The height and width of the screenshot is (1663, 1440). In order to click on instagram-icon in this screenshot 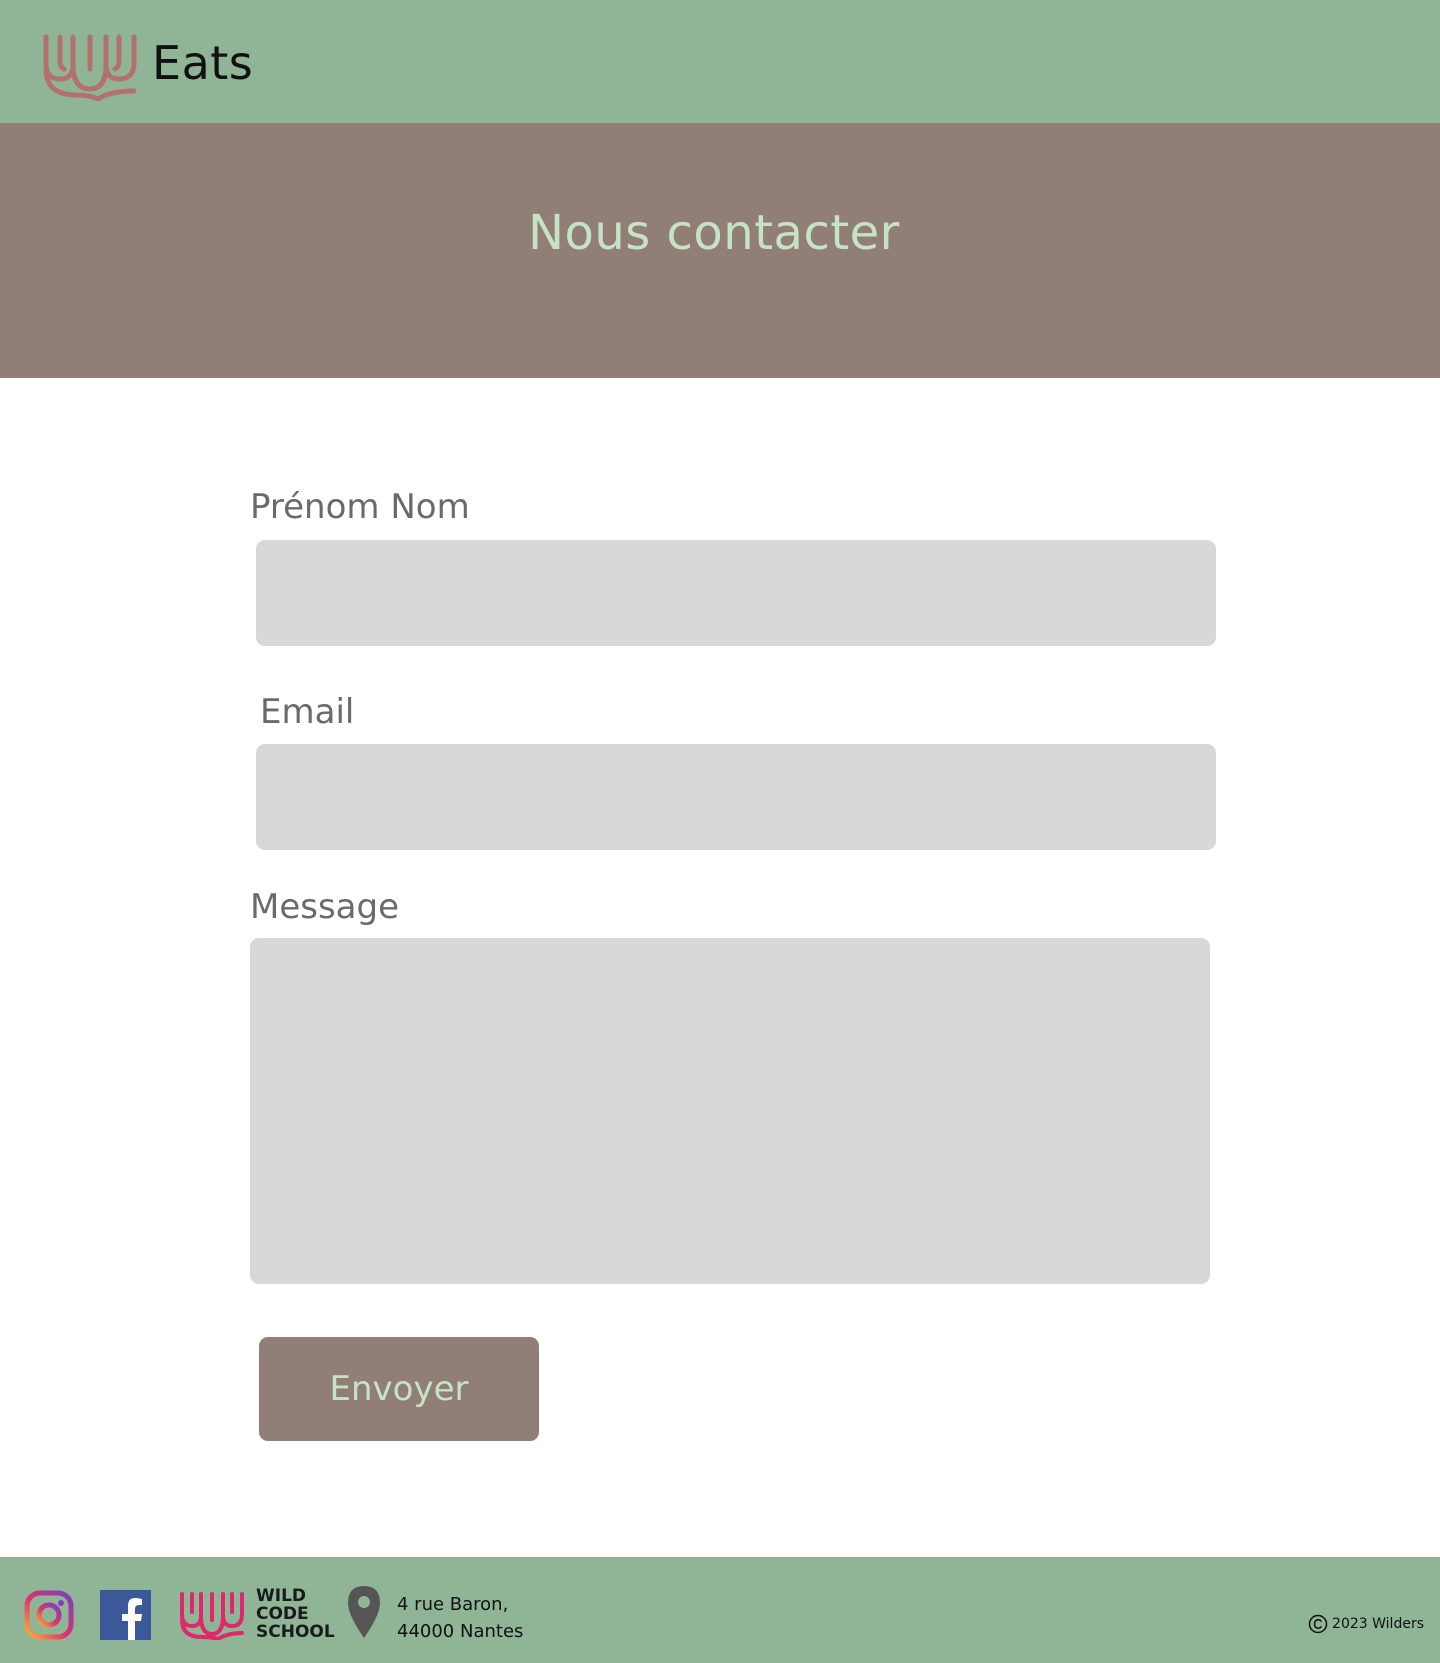, I will do `click(49, 1615)`.